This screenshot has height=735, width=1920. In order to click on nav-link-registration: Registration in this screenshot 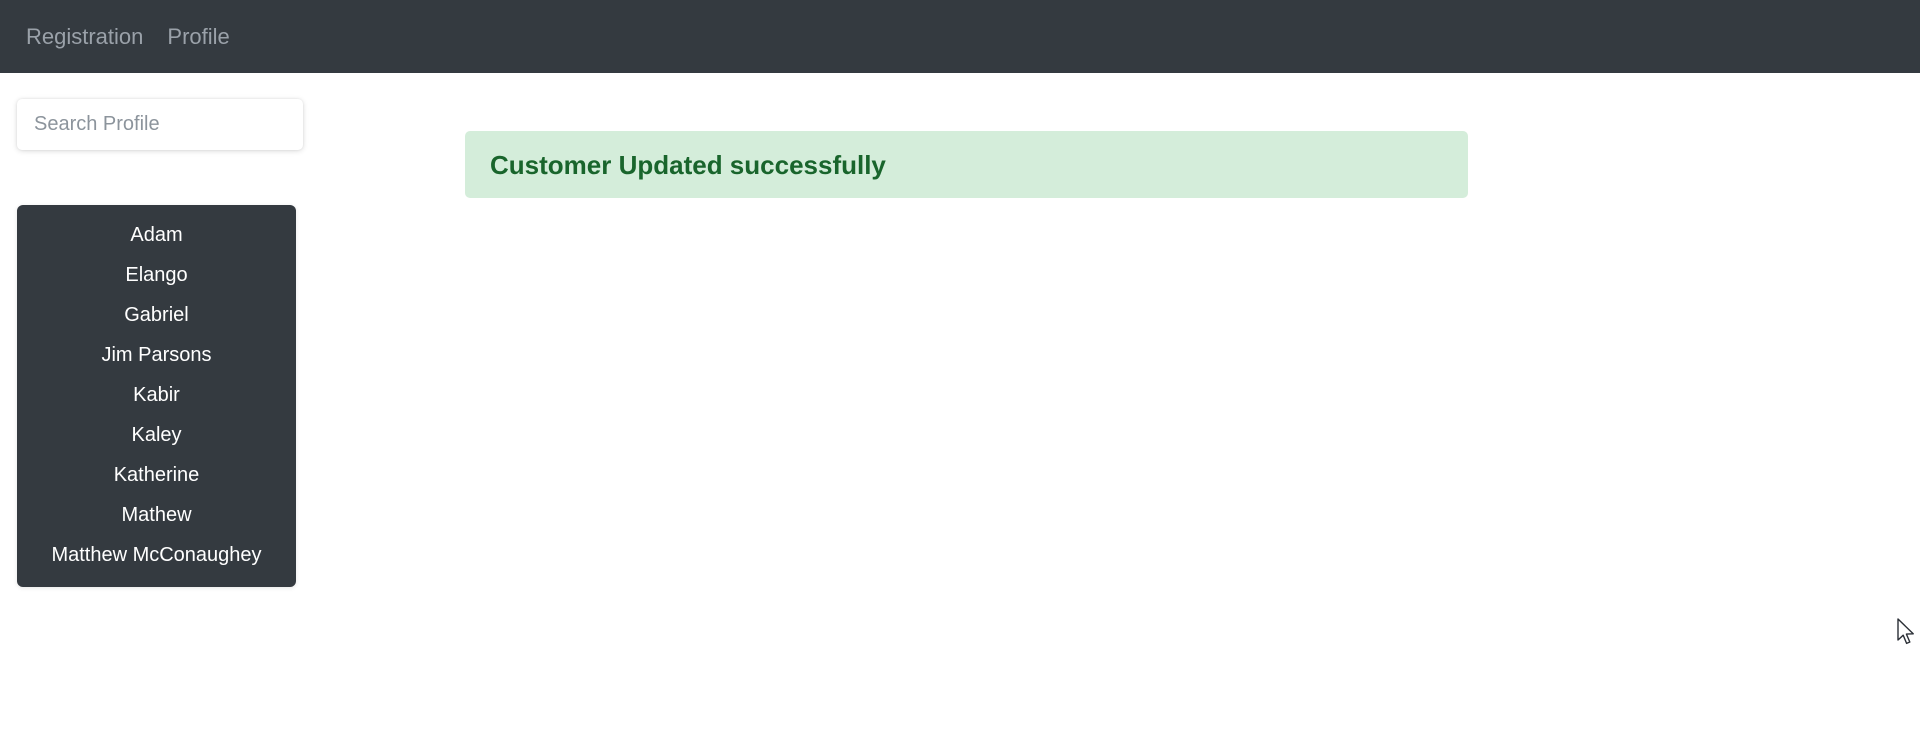, I will do `click(84, 36)`.